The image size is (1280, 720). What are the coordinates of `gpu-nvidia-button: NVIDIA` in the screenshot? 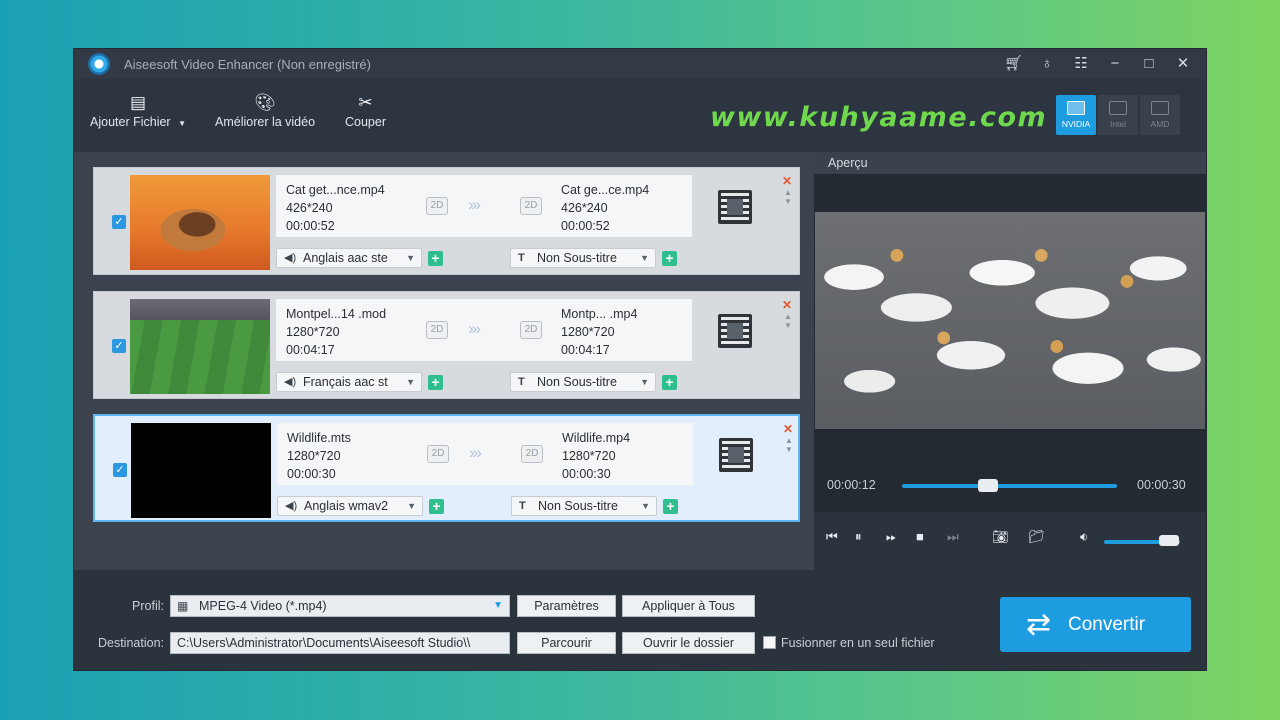 It's located at (1076, 115).